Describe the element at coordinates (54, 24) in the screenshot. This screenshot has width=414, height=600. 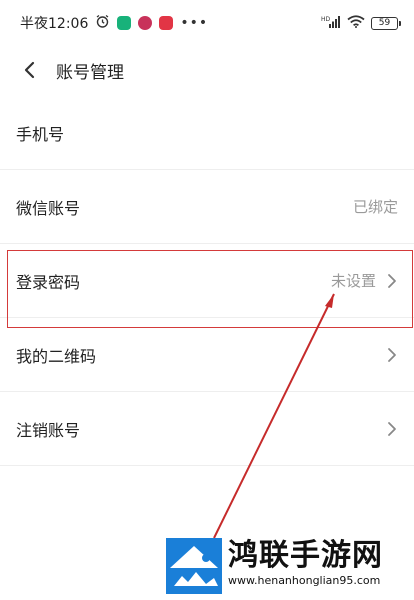
I see `status-time: 半夜12:06` at that location.